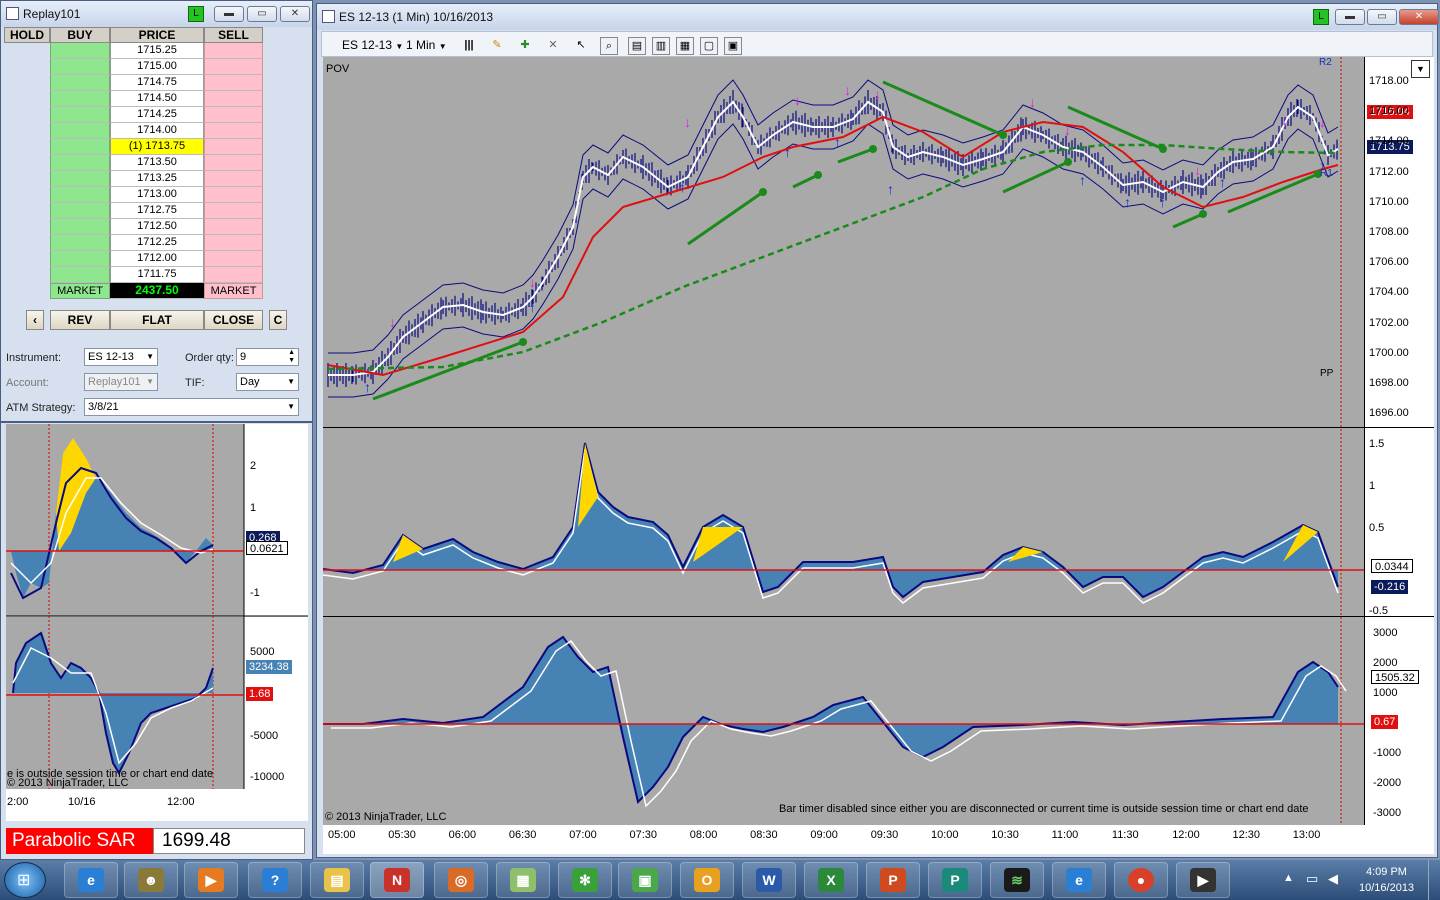 The width and height of the screenshot is (1440, 900). Describe the element at coordinates (426, 46) in the screenshot. I see `interval-selector: 1 Min ▼` at that location.